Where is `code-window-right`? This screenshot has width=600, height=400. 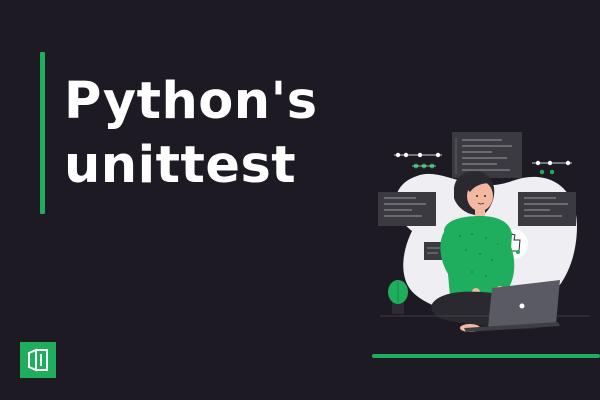
code-window-right is located at coordinates (547, 209).